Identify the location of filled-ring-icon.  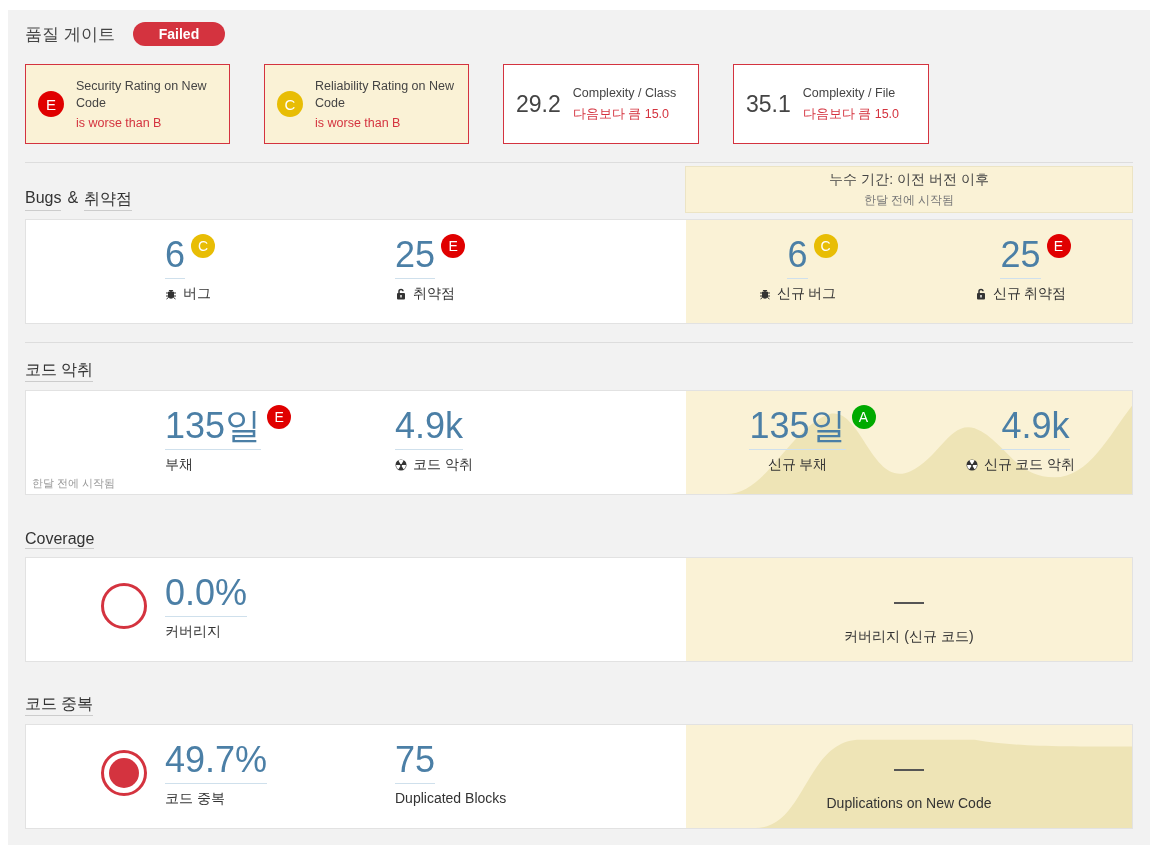
(124, 773).